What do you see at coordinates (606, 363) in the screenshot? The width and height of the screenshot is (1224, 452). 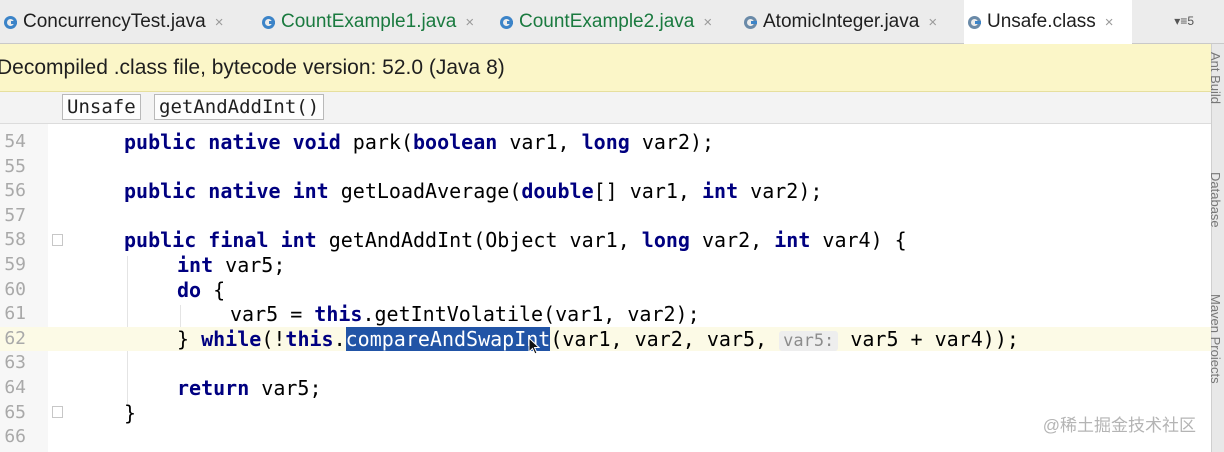 I see `code-line: 63` at bounding box center [606, 363].